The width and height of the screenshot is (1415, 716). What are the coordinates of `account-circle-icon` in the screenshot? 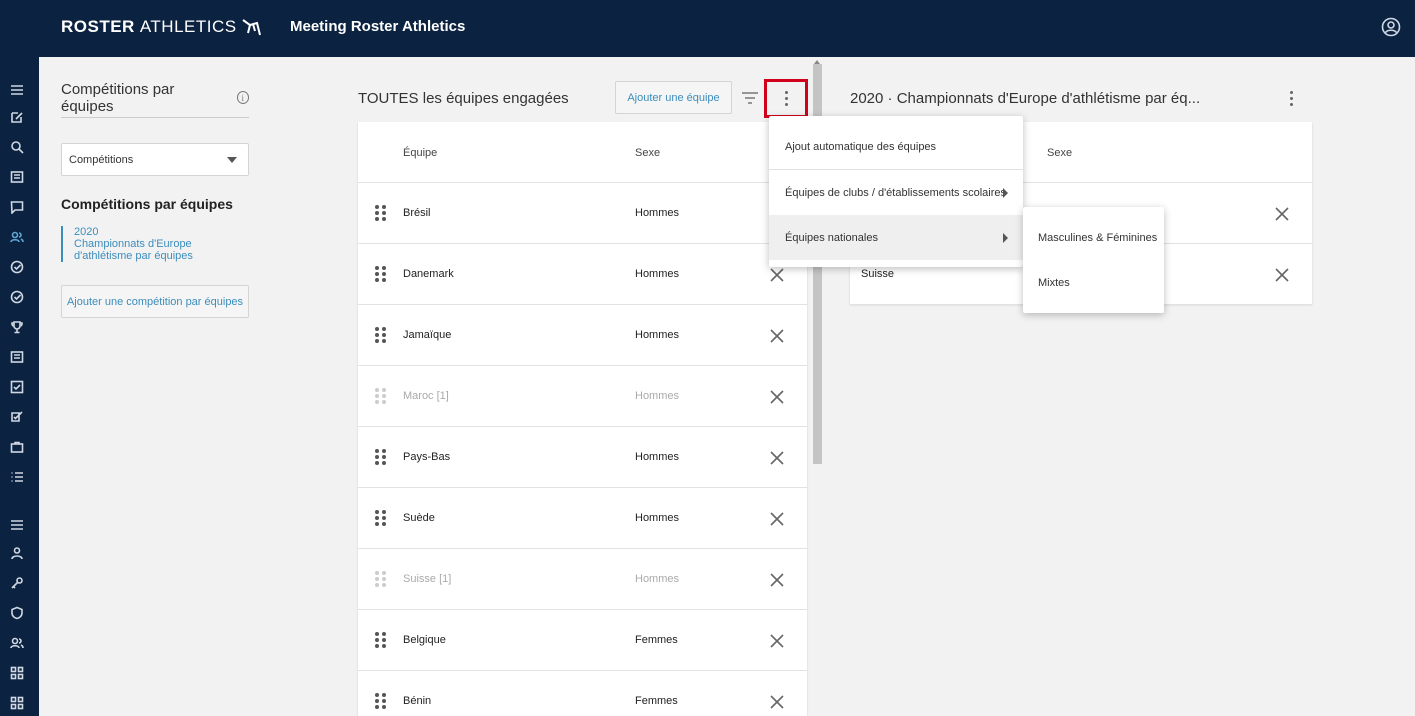 It's located at (1391, 27).